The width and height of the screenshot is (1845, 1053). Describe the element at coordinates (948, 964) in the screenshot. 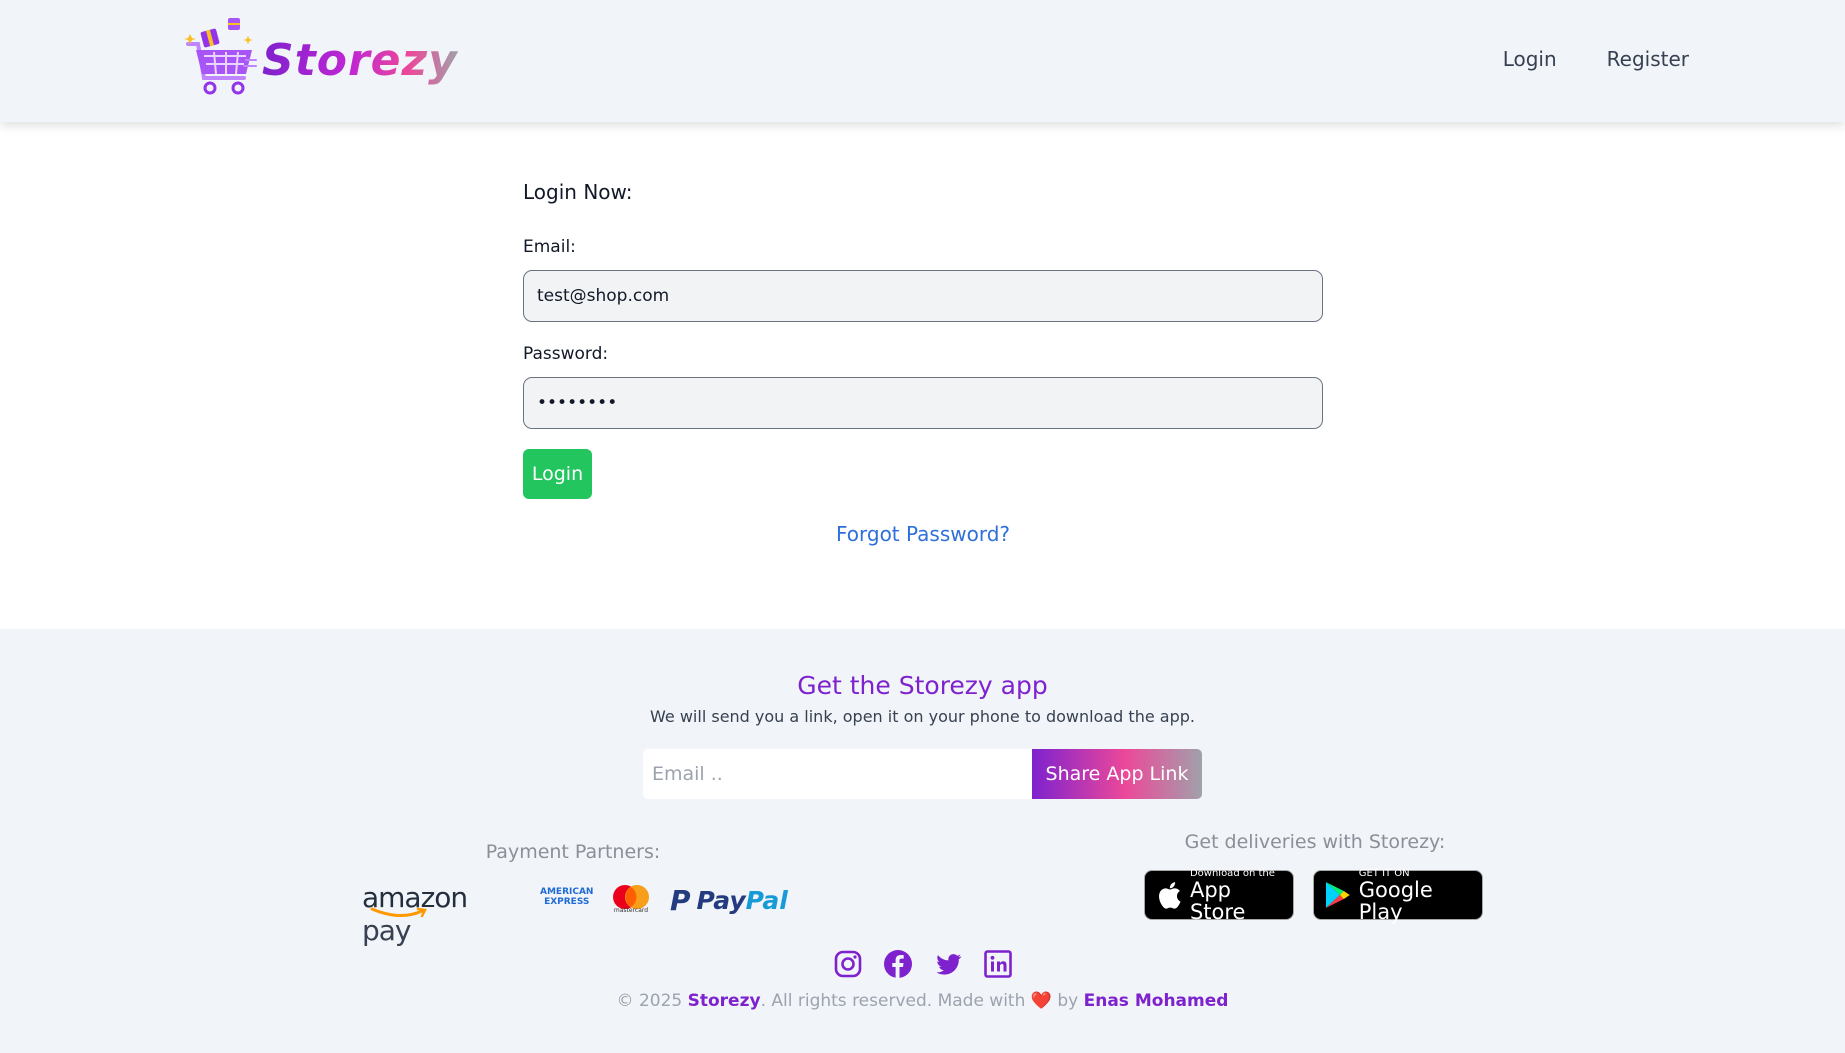

I see `twitter-icon` at that location.